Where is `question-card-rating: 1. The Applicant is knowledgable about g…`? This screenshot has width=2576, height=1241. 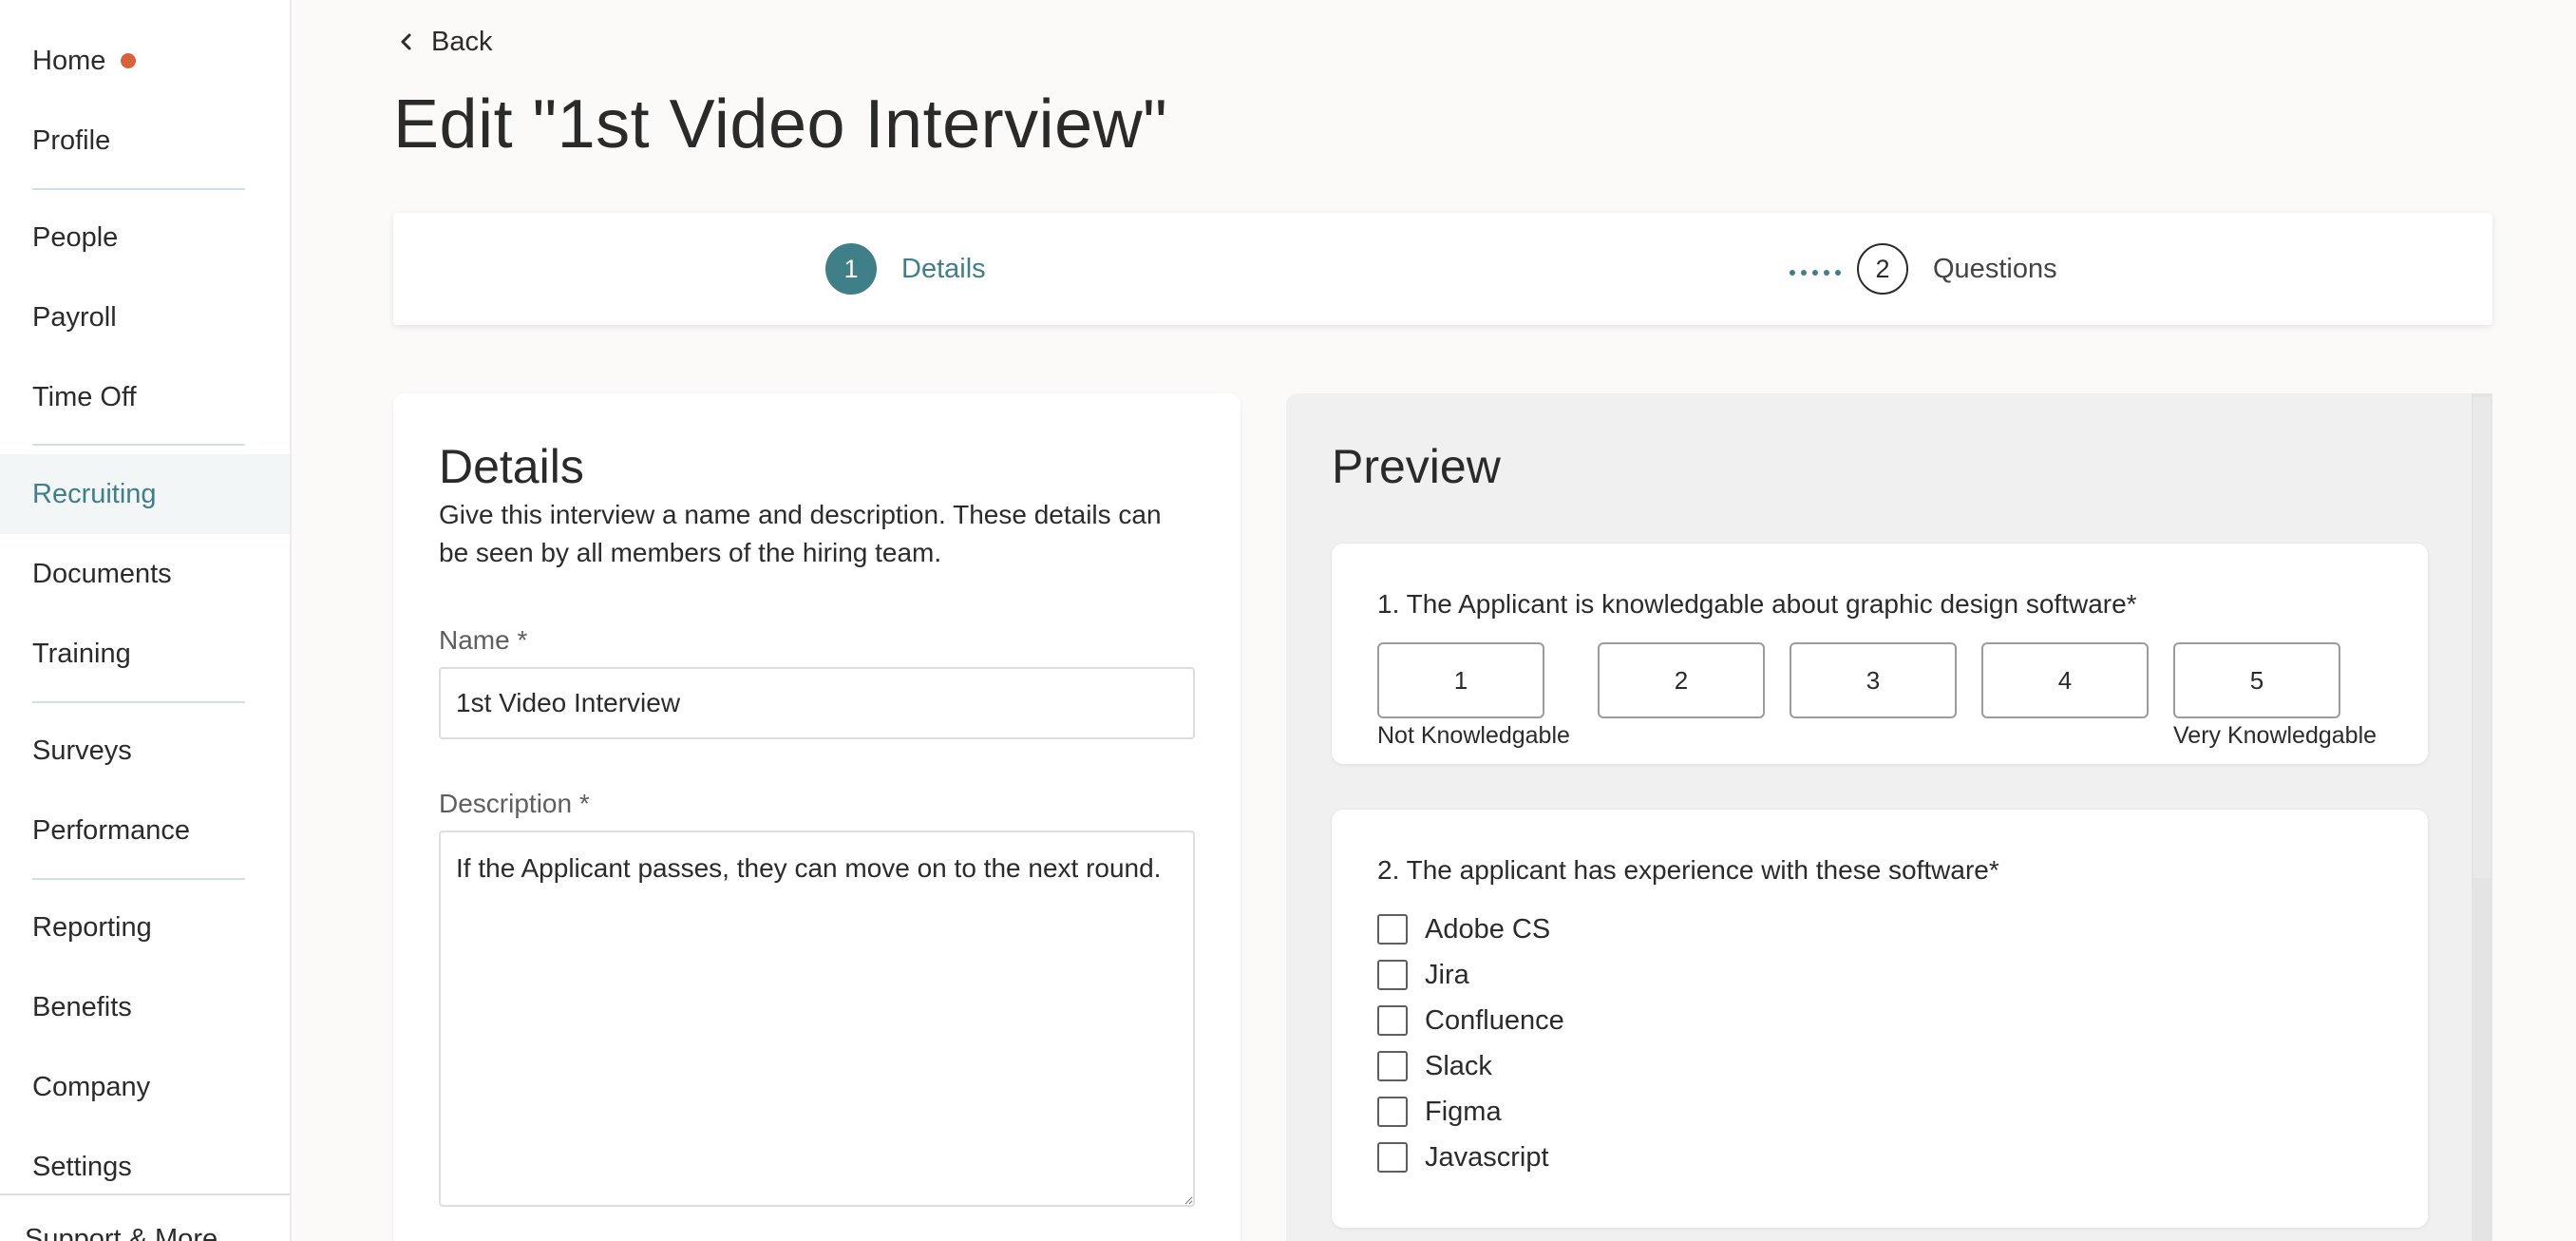 question-card-rating: 1. The Applicant is knowledgable about g… is located at coordinates (1880, 654).